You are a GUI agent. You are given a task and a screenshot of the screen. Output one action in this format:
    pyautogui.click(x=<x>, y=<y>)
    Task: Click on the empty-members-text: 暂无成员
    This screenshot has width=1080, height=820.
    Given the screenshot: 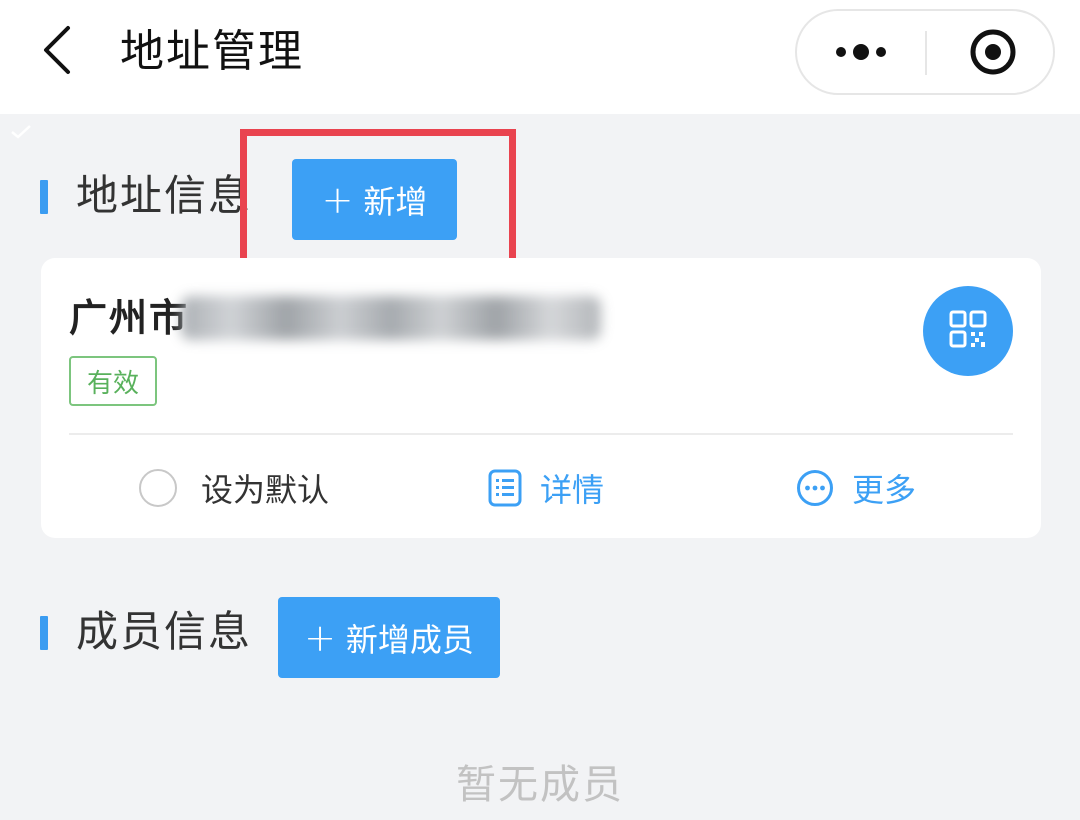 What is the action you would take?
    pyautogui.click(x=540, y=785)
    